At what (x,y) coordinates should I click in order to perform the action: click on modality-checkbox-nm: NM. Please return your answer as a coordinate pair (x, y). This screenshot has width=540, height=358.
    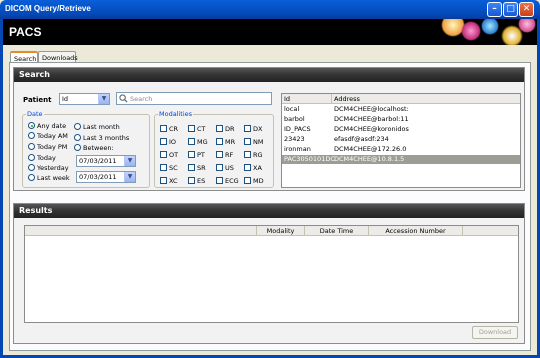
    Looking at the image, I should click on (253, 142).